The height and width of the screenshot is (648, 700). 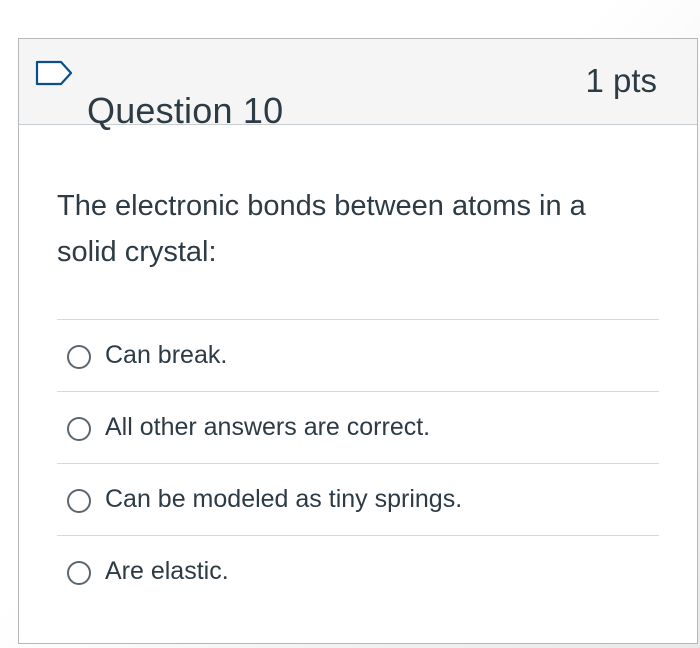 I want to click on answer-label: Are elastic., so click(x=167, y=571).